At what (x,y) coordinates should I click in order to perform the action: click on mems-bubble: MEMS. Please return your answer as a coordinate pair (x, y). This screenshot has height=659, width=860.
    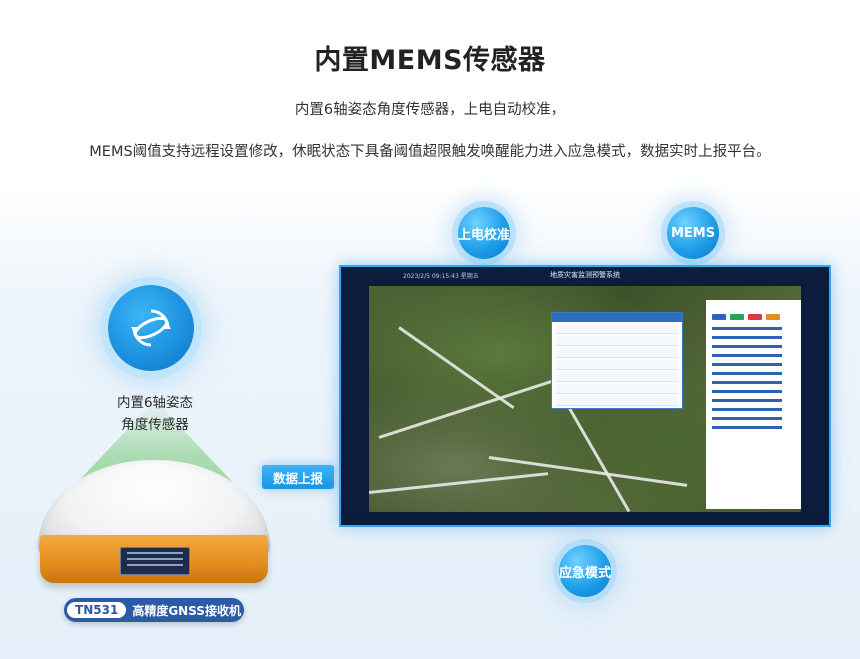
    Looking at the image, I should click on (693, 233).